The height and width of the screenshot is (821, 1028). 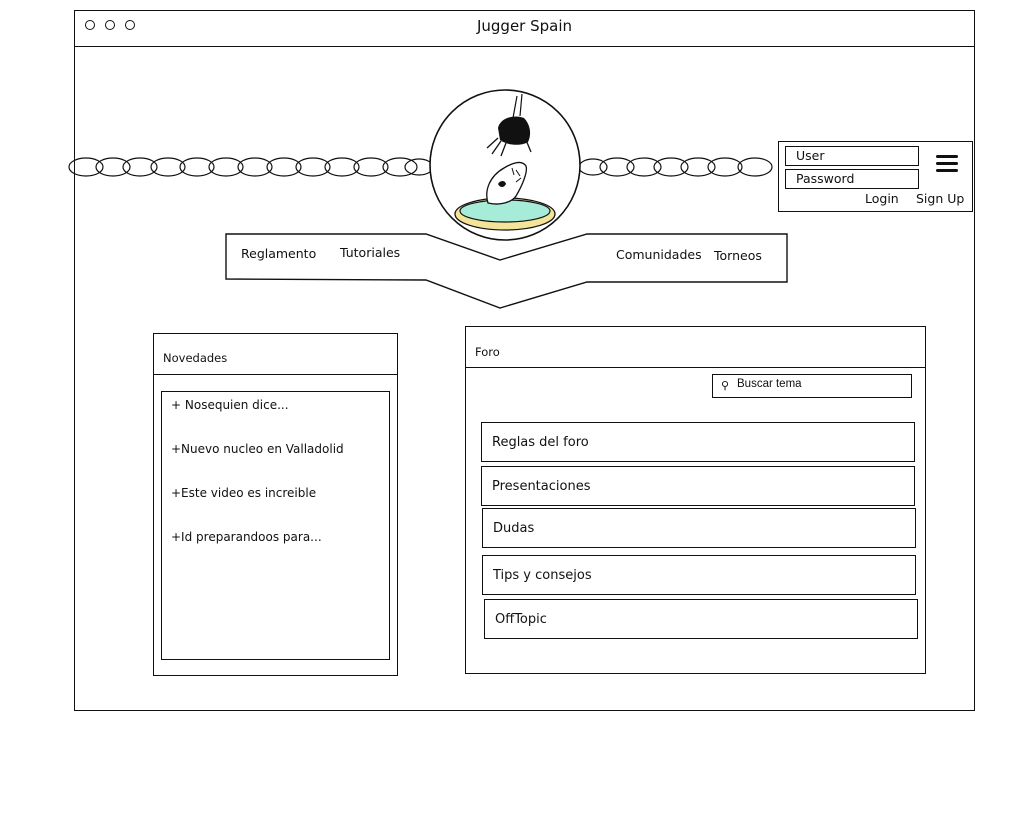 What do you see at coordinates (882, 198) in the screenshot?
I see `login-link: Login` at bounding box center [882, 198].